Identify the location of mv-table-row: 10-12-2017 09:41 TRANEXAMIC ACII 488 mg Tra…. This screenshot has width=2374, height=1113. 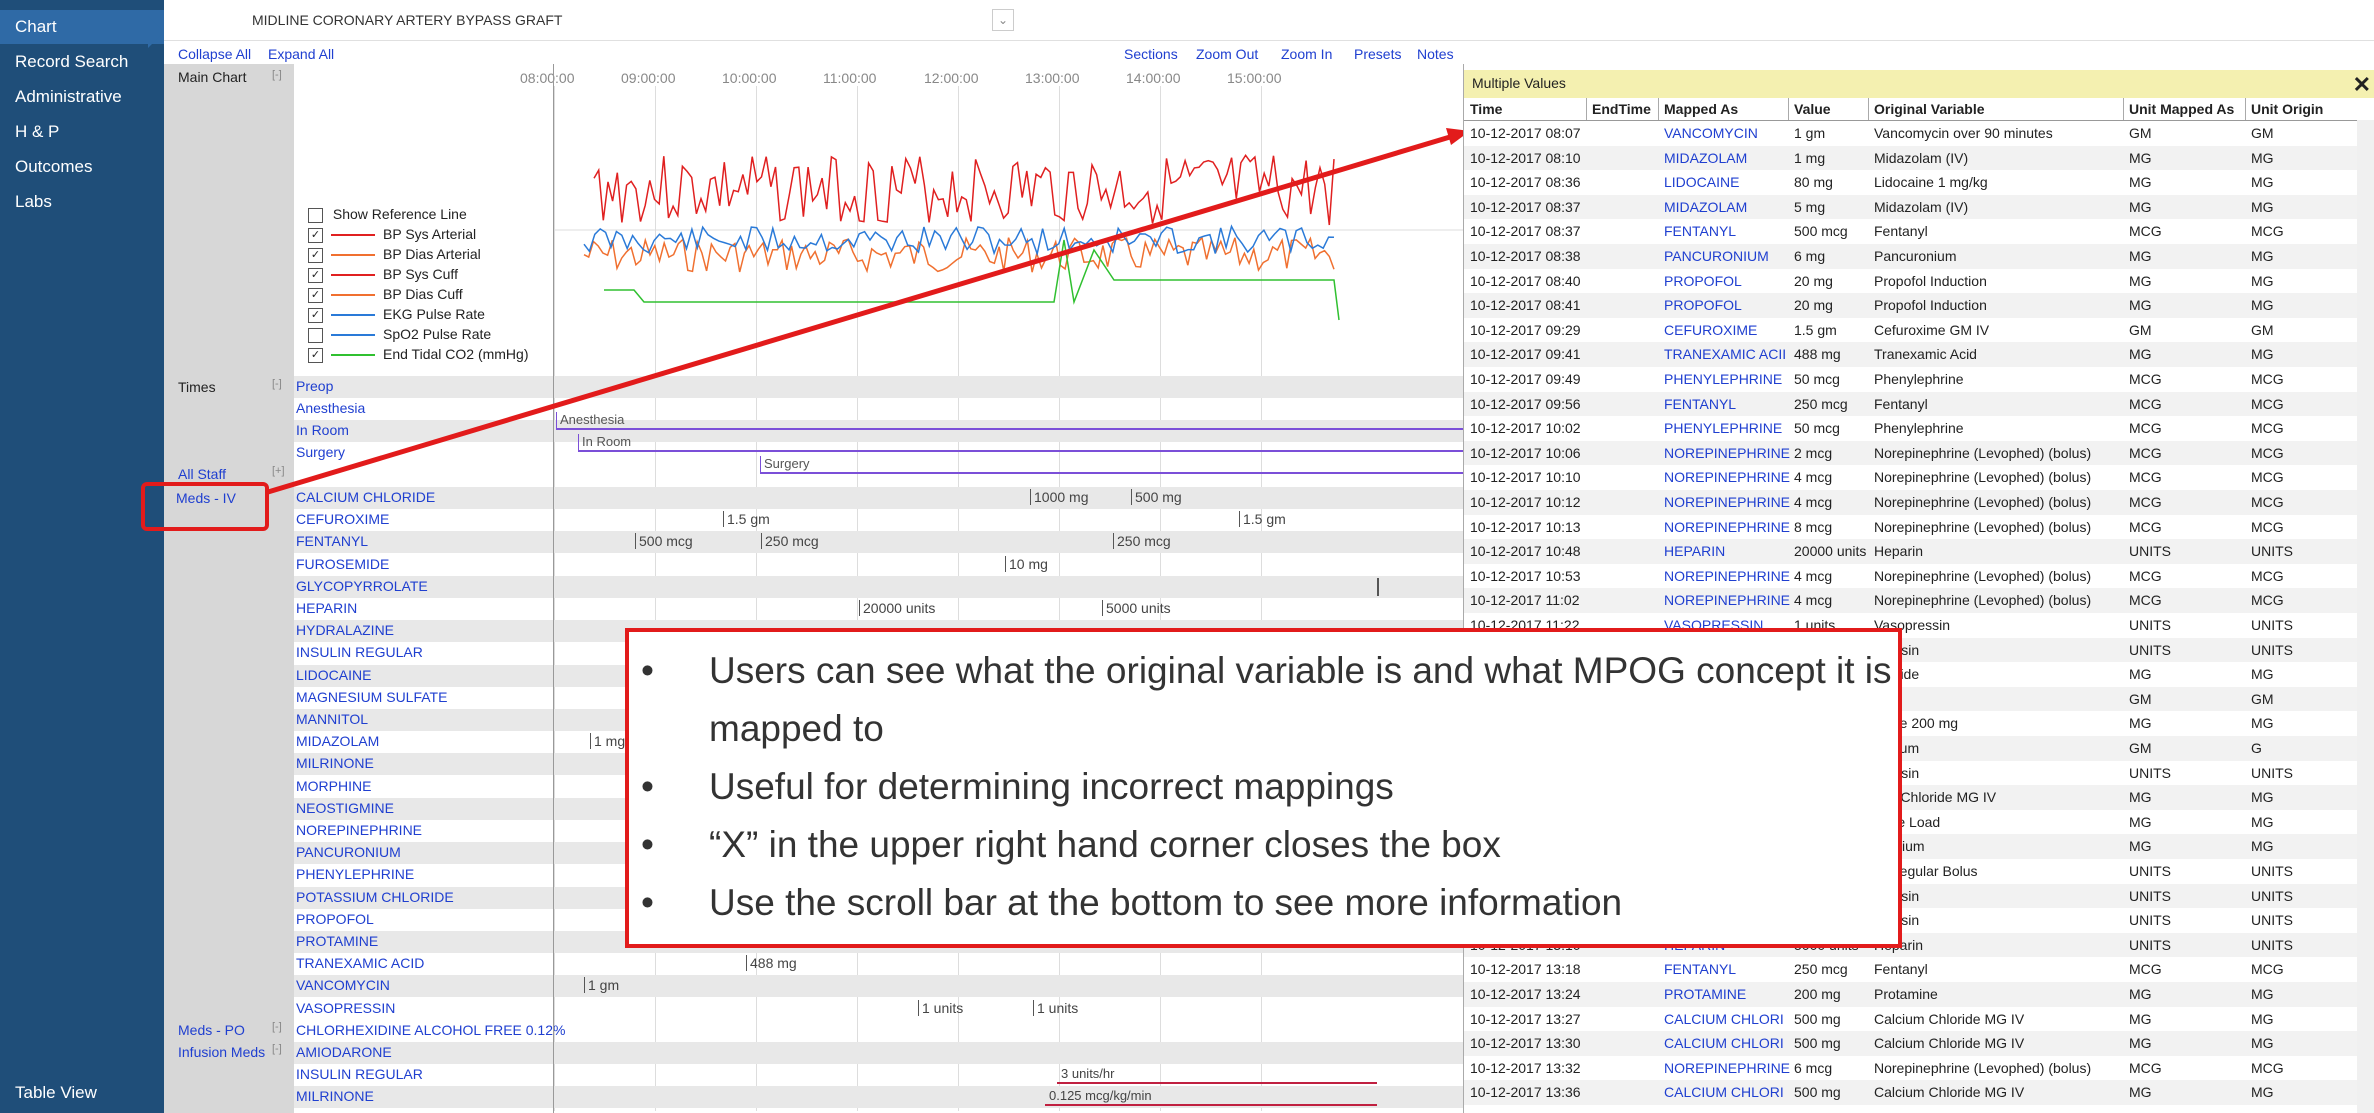
(1910, 354).